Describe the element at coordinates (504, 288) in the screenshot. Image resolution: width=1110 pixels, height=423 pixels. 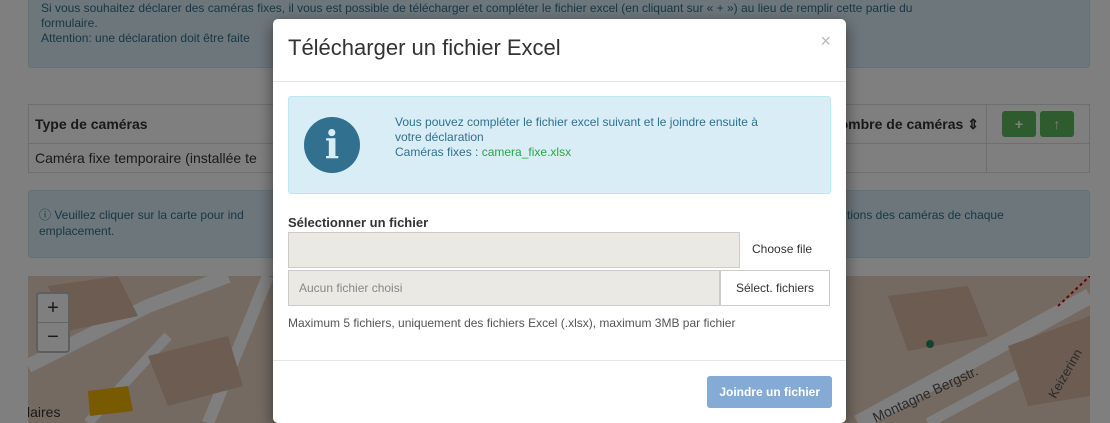
I see `selected-files-field: Aucun fichier choisi` at that location.